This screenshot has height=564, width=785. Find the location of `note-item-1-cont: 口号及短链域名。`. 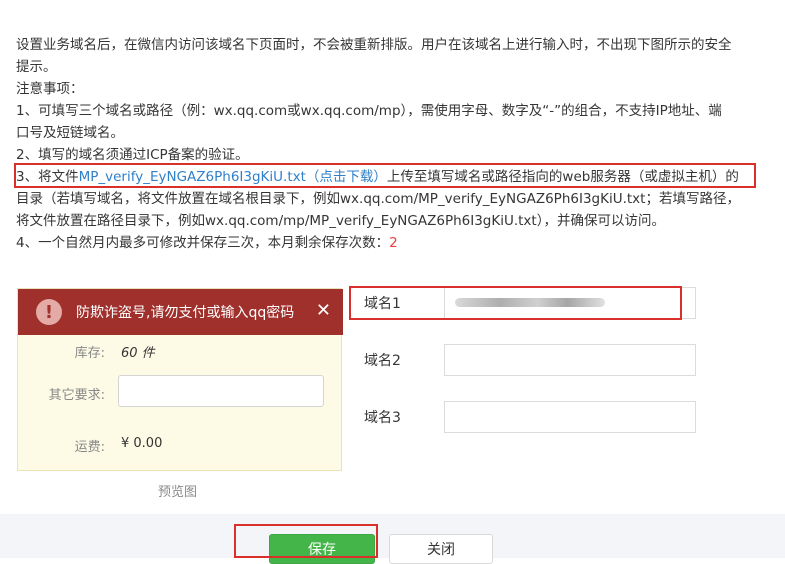

note-item-1-cont: 口号及短链域名。 is located at coordinates (70, 133).